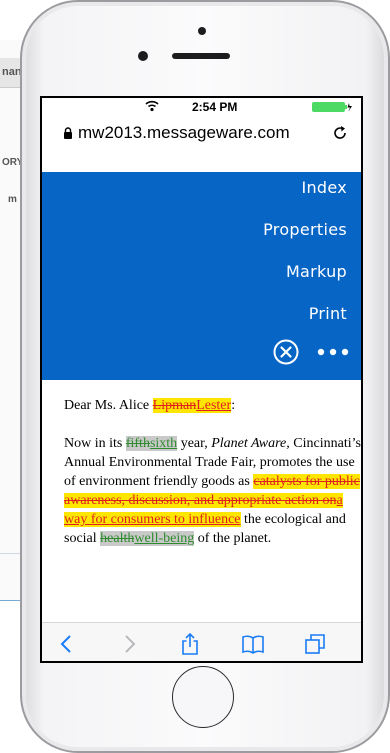 This screenshot has height=753, width=390. I want to click on proximity-sensor, so click(202, 31).